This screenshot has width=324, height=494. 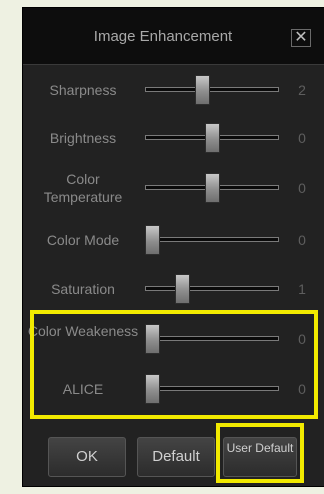 I want to click on sharpness-track, so click(x=212, y=89).